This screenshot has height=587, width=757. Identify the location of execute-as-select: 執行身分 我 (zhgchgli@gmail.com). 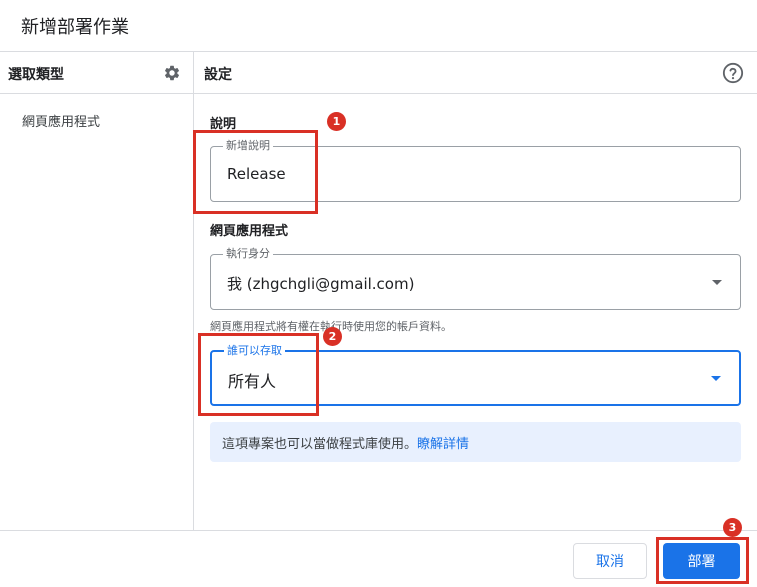
(475, 278).